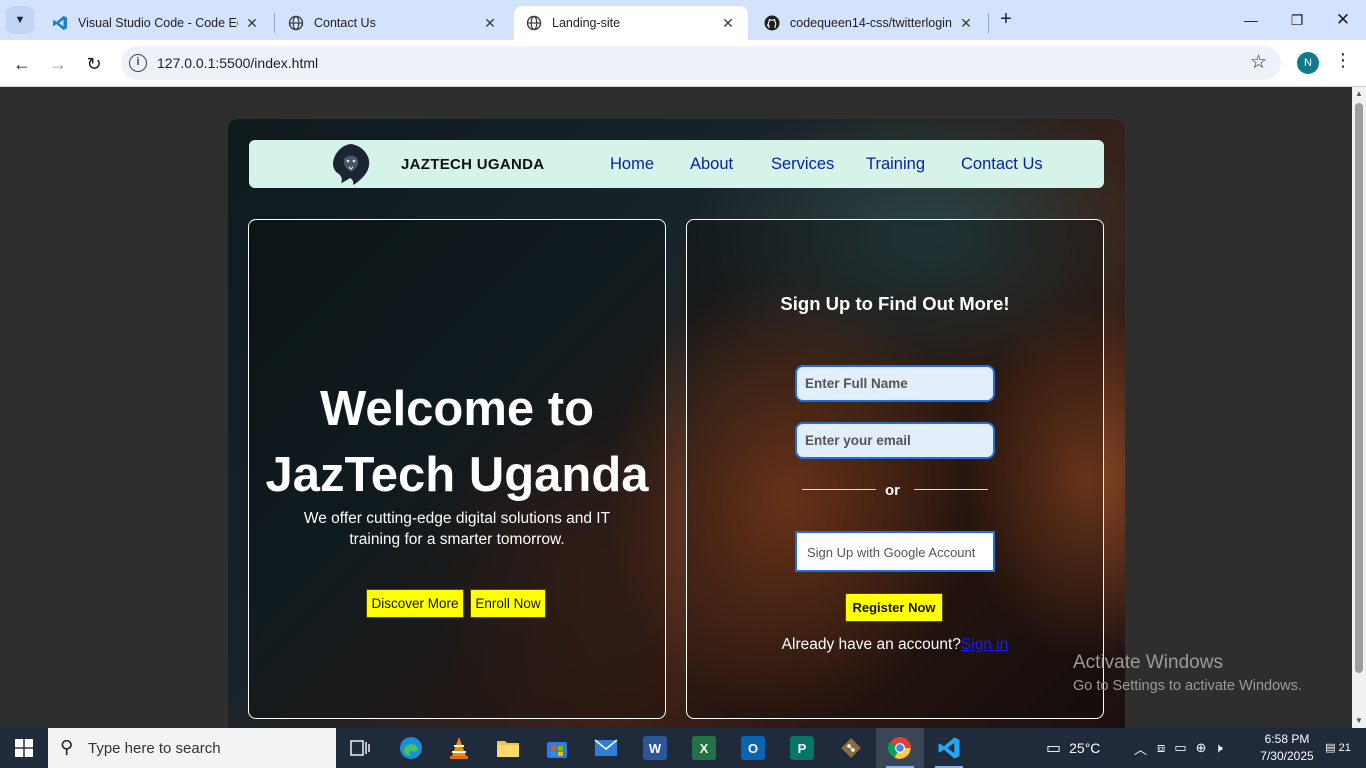 Image resolution: width=1366 pixels, height=768 pixels. Describe the element at coordinates (894, 607) in the screenshot. I see `register-now-button: Register Now` at that location.